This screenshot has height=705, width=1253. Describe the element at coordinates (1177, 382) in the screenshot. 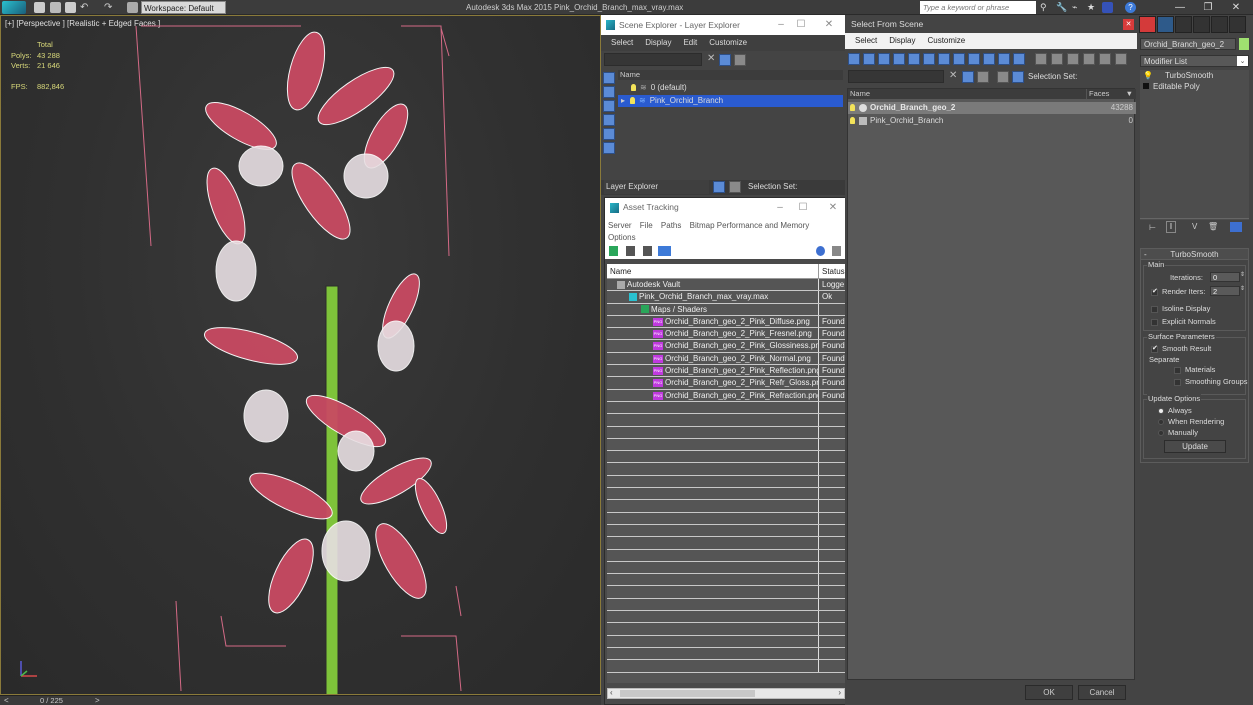

I see `smoothing-groups-checkbox` at that location.